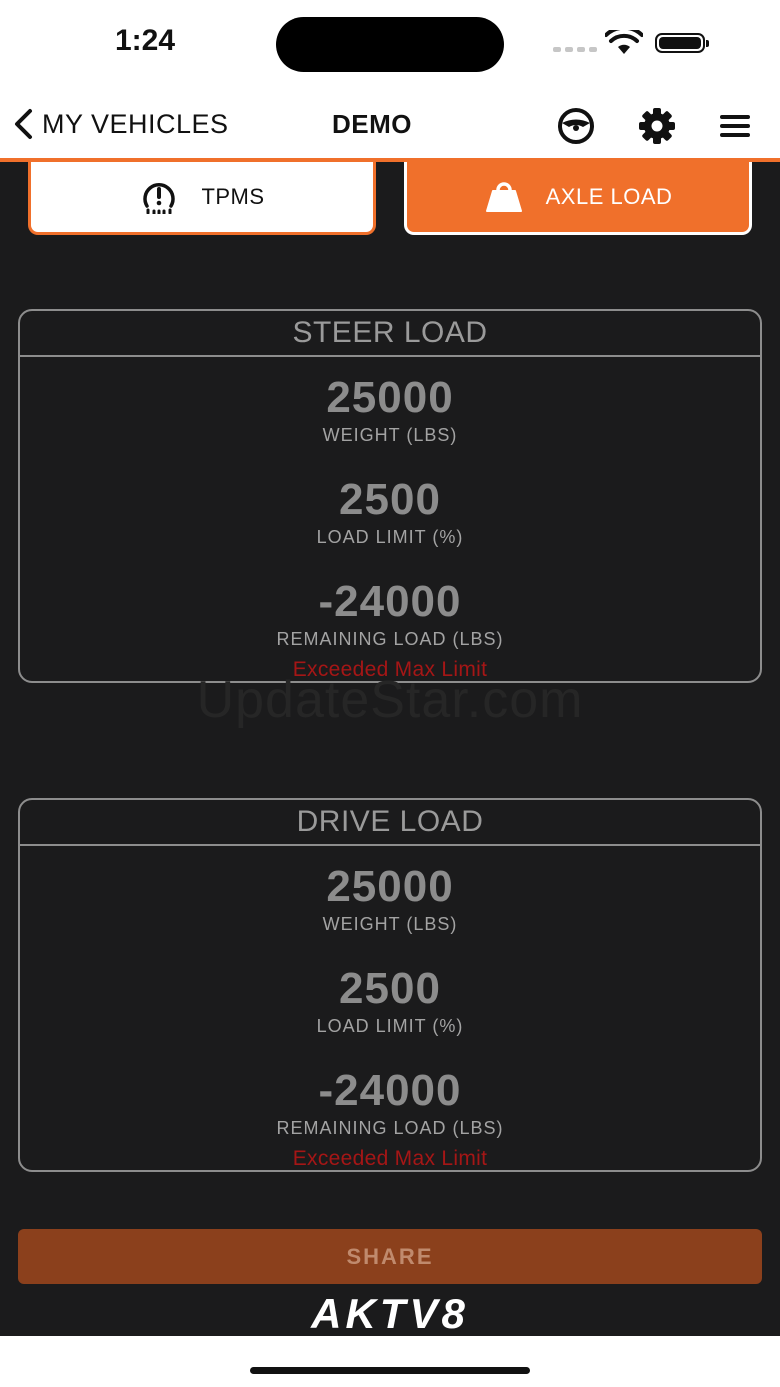 The image size is (780, 1387). I want to click on wifi-icon, so click(624, 42).